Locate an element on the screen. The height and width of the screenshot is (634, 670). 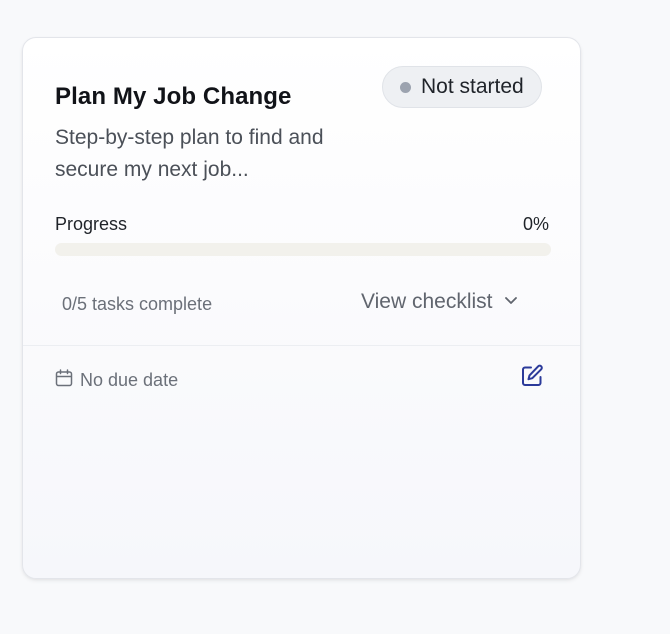
edit-icon is located at coordinates (532, 378).